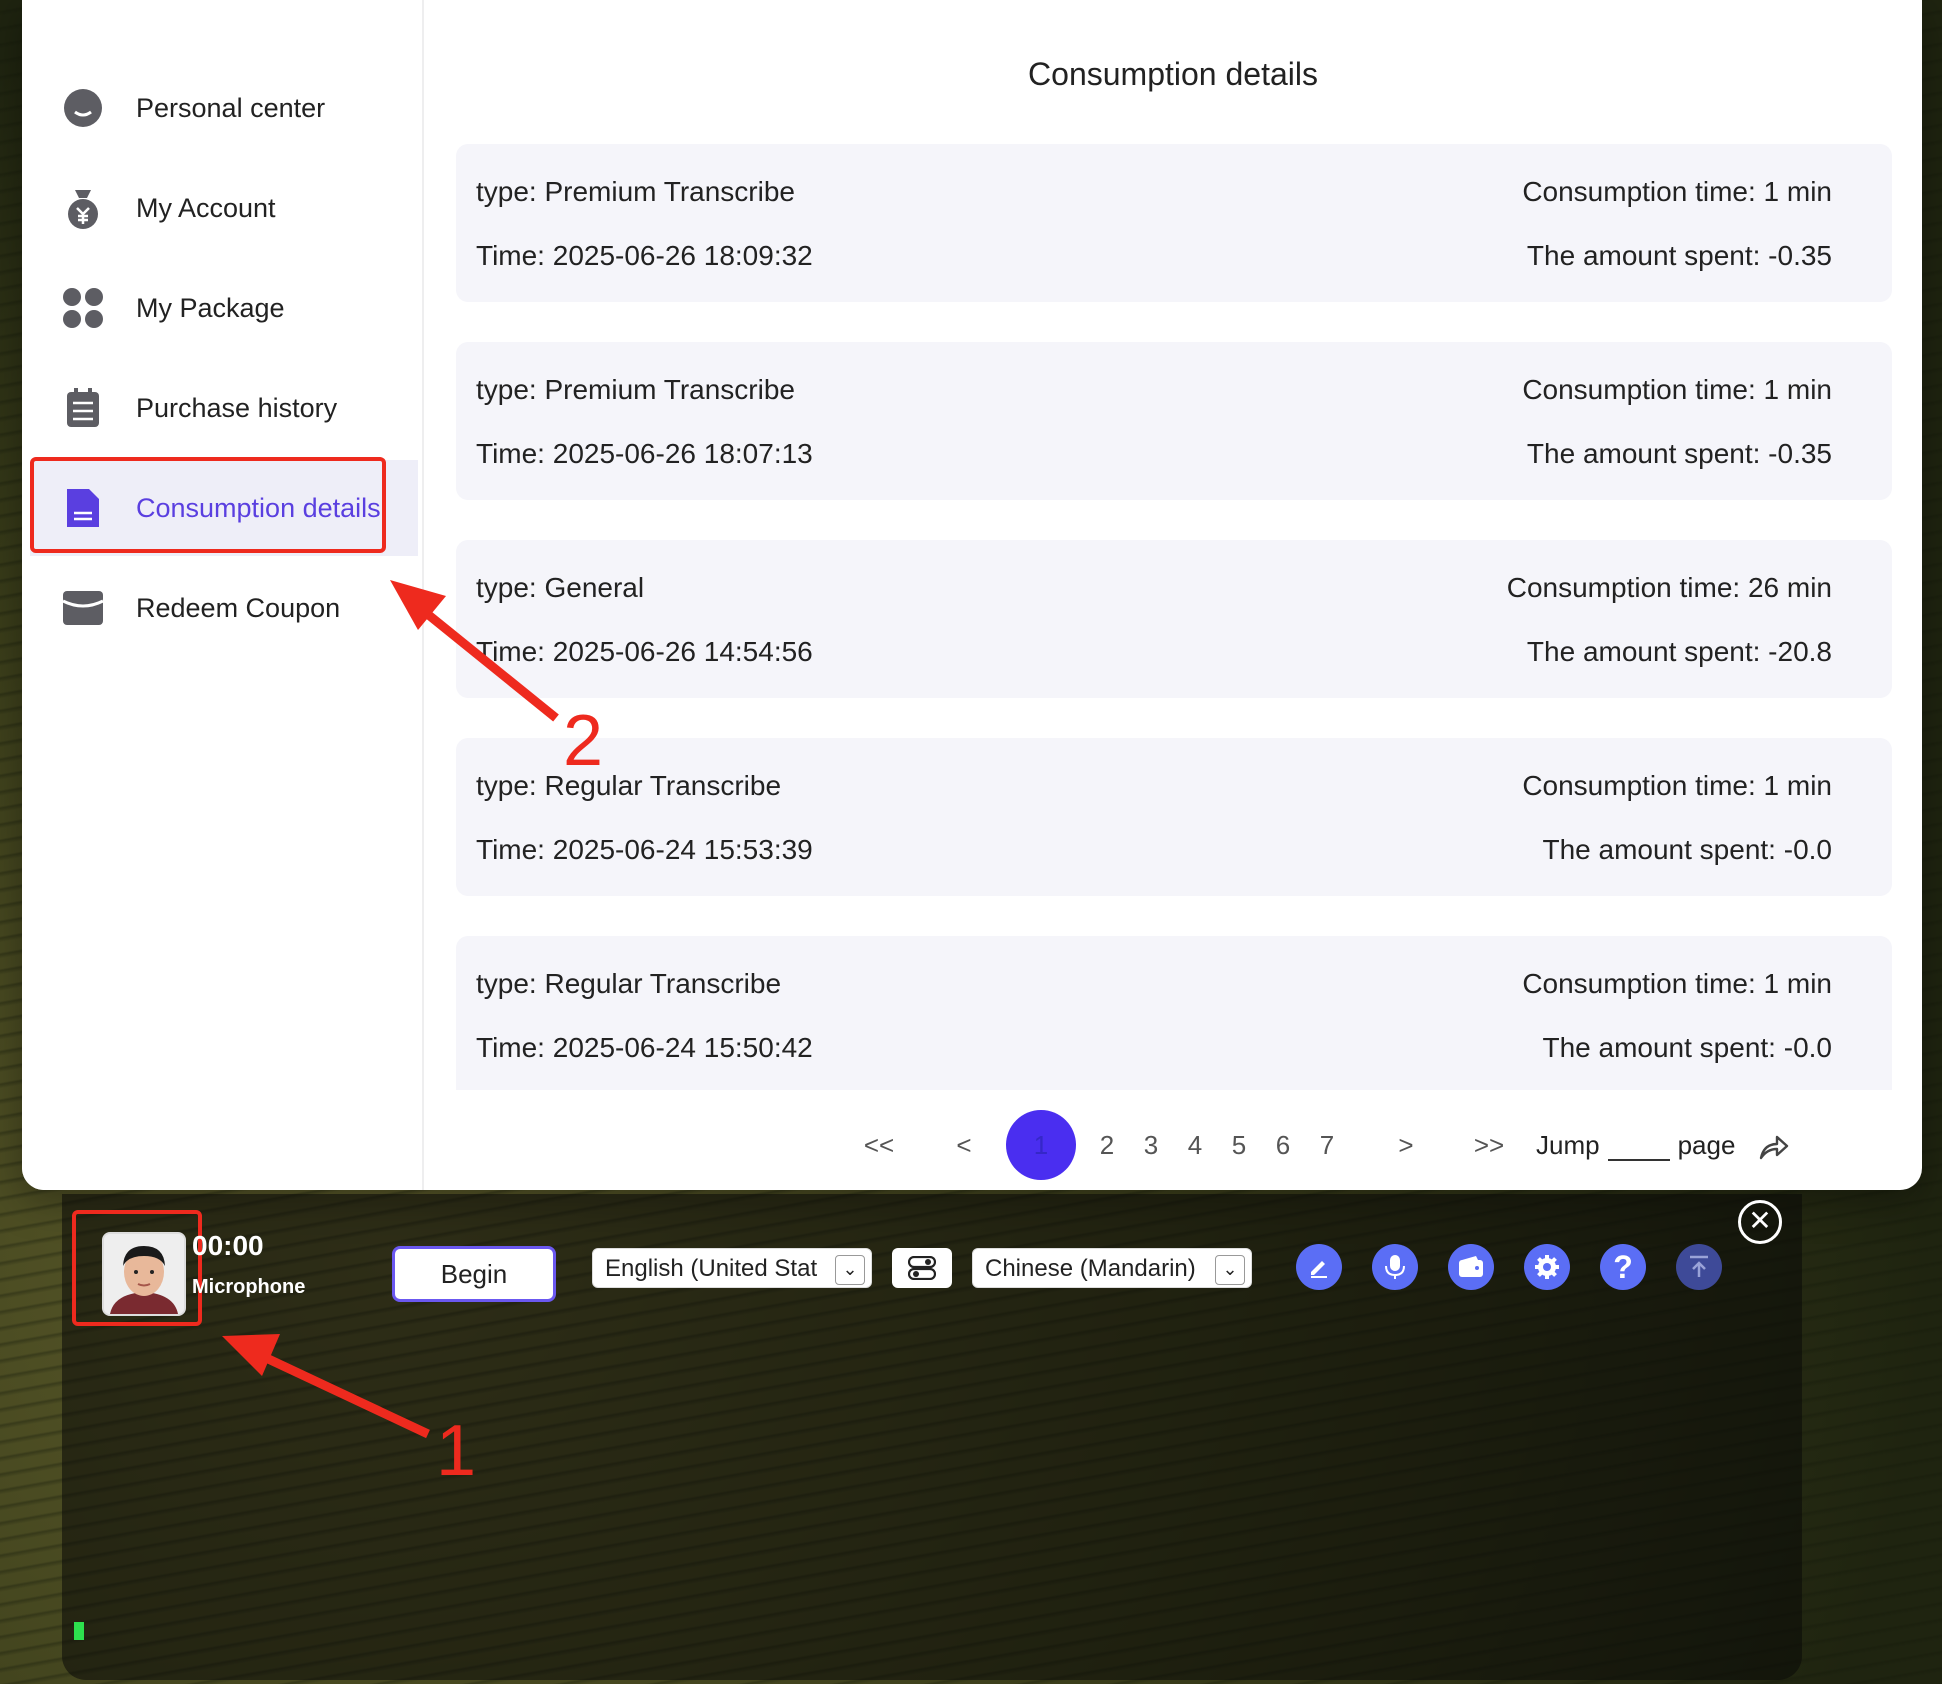  Describe the element at coordinates (560, 587) in the screenshot. I see `record-type: type: General` at that location.